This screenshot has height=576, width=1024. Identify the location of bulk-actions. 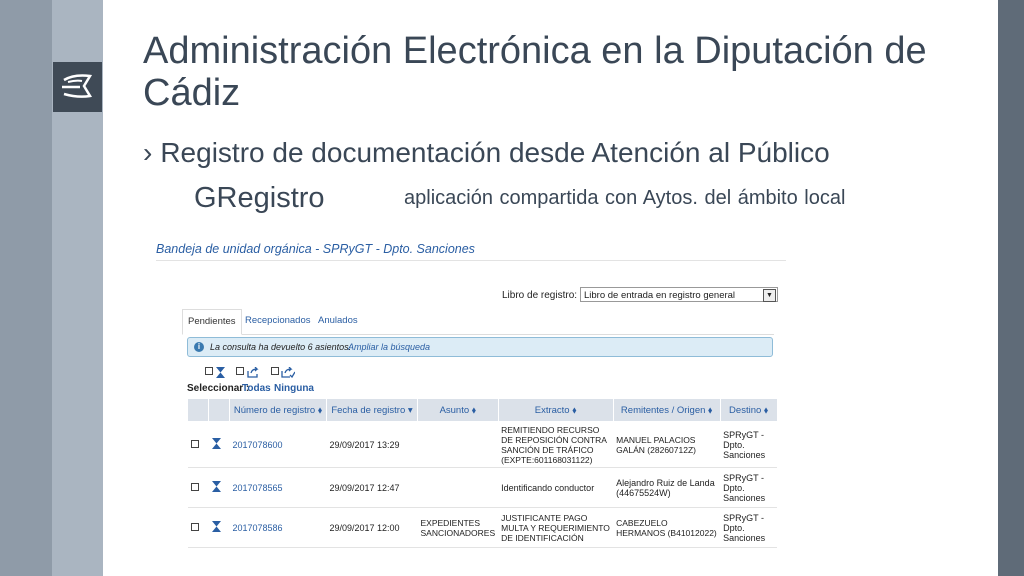
(251, 372).